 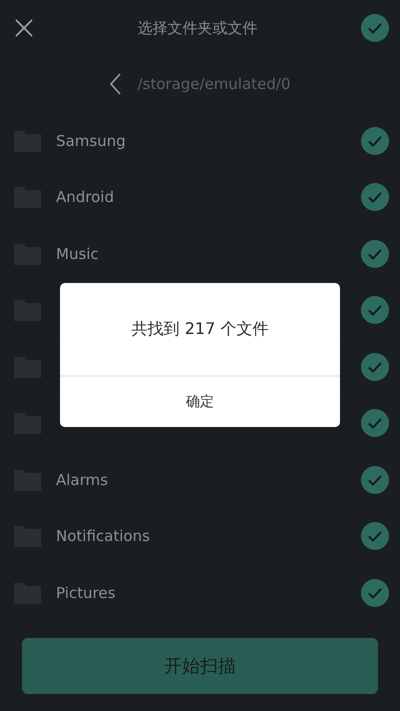 What do you see at coordinates (214, 84) in the screenshot?
I see `folder-path: /storage/emulated/0` at bounding box center [214, 84].